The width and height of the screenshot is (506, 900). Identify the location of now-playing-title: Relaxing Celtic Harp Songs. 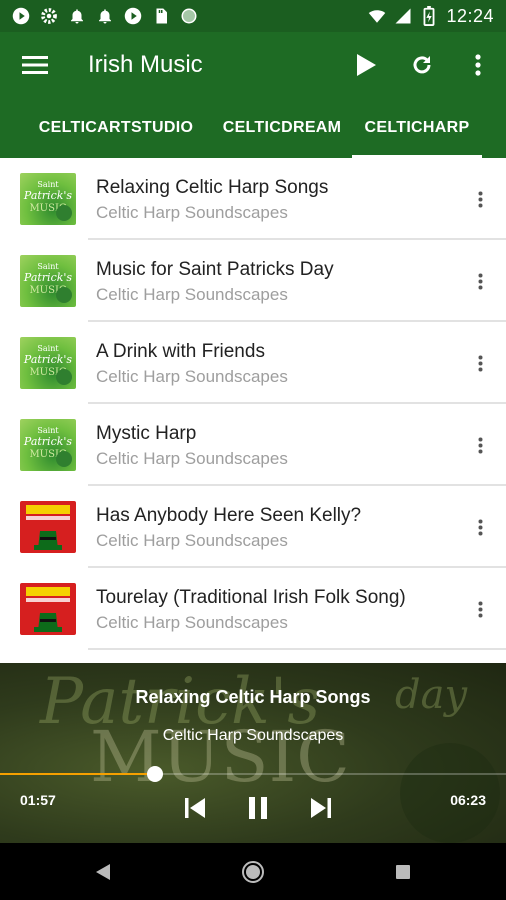
(253, 697).